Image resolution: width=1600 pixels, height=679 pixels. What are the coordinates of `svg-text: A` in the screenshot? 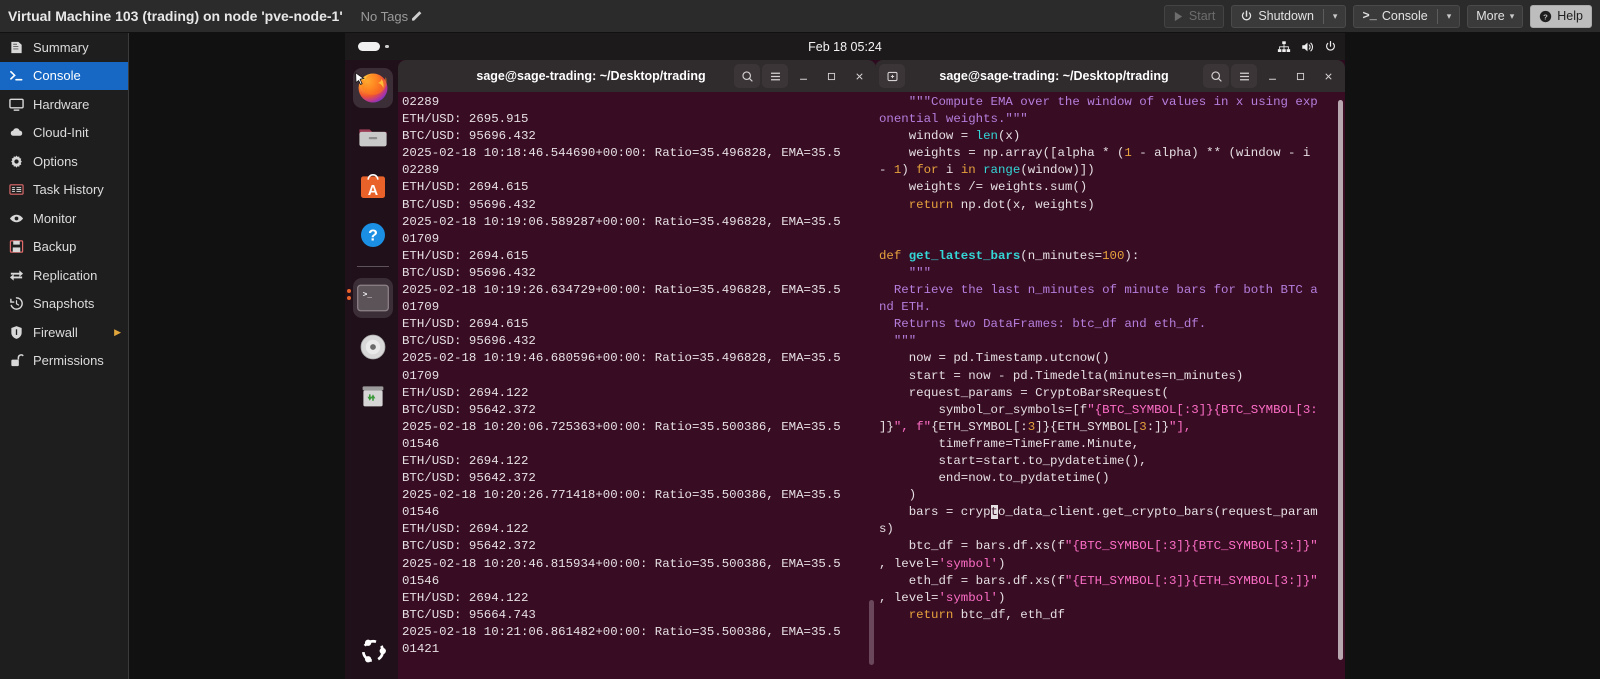 It's located at (373, 191).